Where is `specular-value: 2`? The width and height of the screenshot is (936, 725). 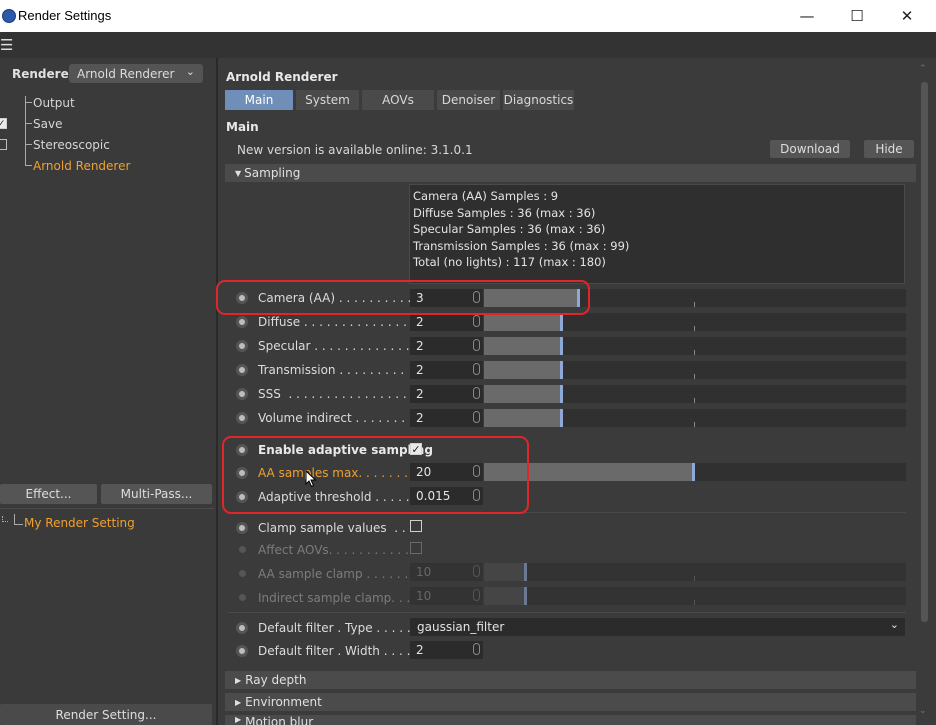
specular-value: 2 is located at coordinates (420, 346).